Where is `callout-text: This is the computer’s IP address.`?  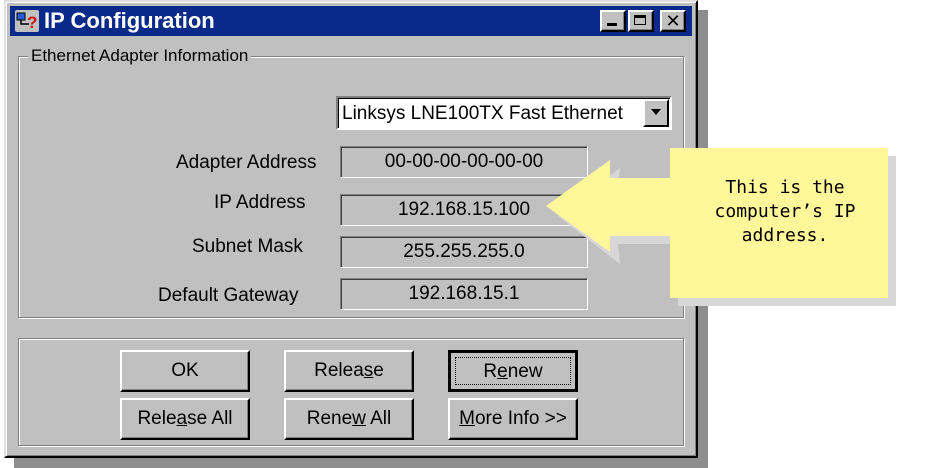 callout-text: This is the computer’s IP address. is located at coordinates (785, 212).